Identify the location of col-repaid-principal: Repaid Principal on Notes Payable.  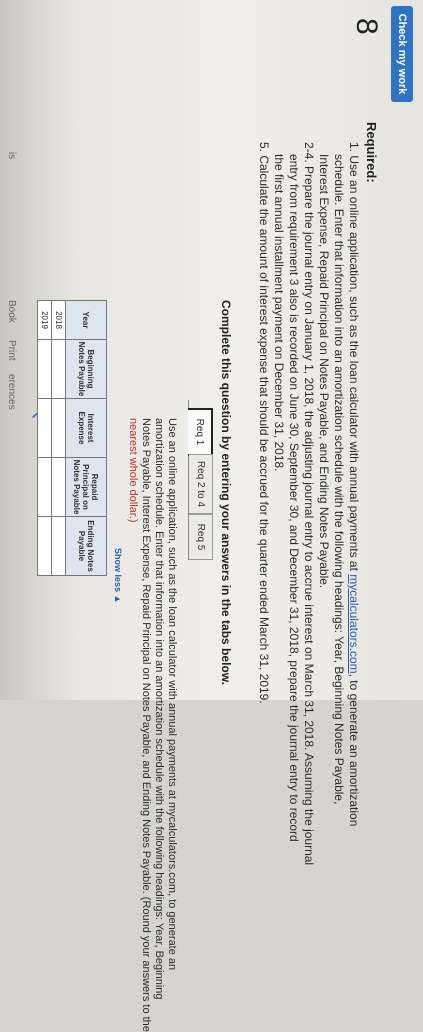
(86, 487).